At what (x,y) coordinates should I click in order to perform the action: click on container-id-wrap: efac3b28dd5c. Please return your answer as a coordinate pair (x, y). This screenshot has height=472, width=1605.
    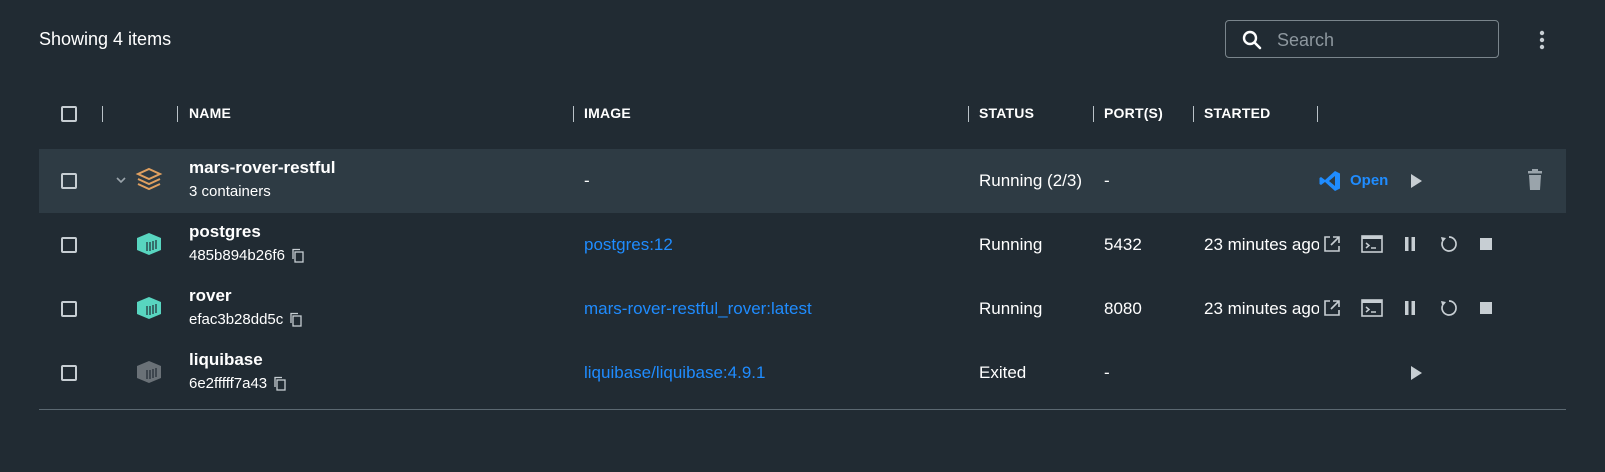
    Looking at the image, I should click on (246, 319).